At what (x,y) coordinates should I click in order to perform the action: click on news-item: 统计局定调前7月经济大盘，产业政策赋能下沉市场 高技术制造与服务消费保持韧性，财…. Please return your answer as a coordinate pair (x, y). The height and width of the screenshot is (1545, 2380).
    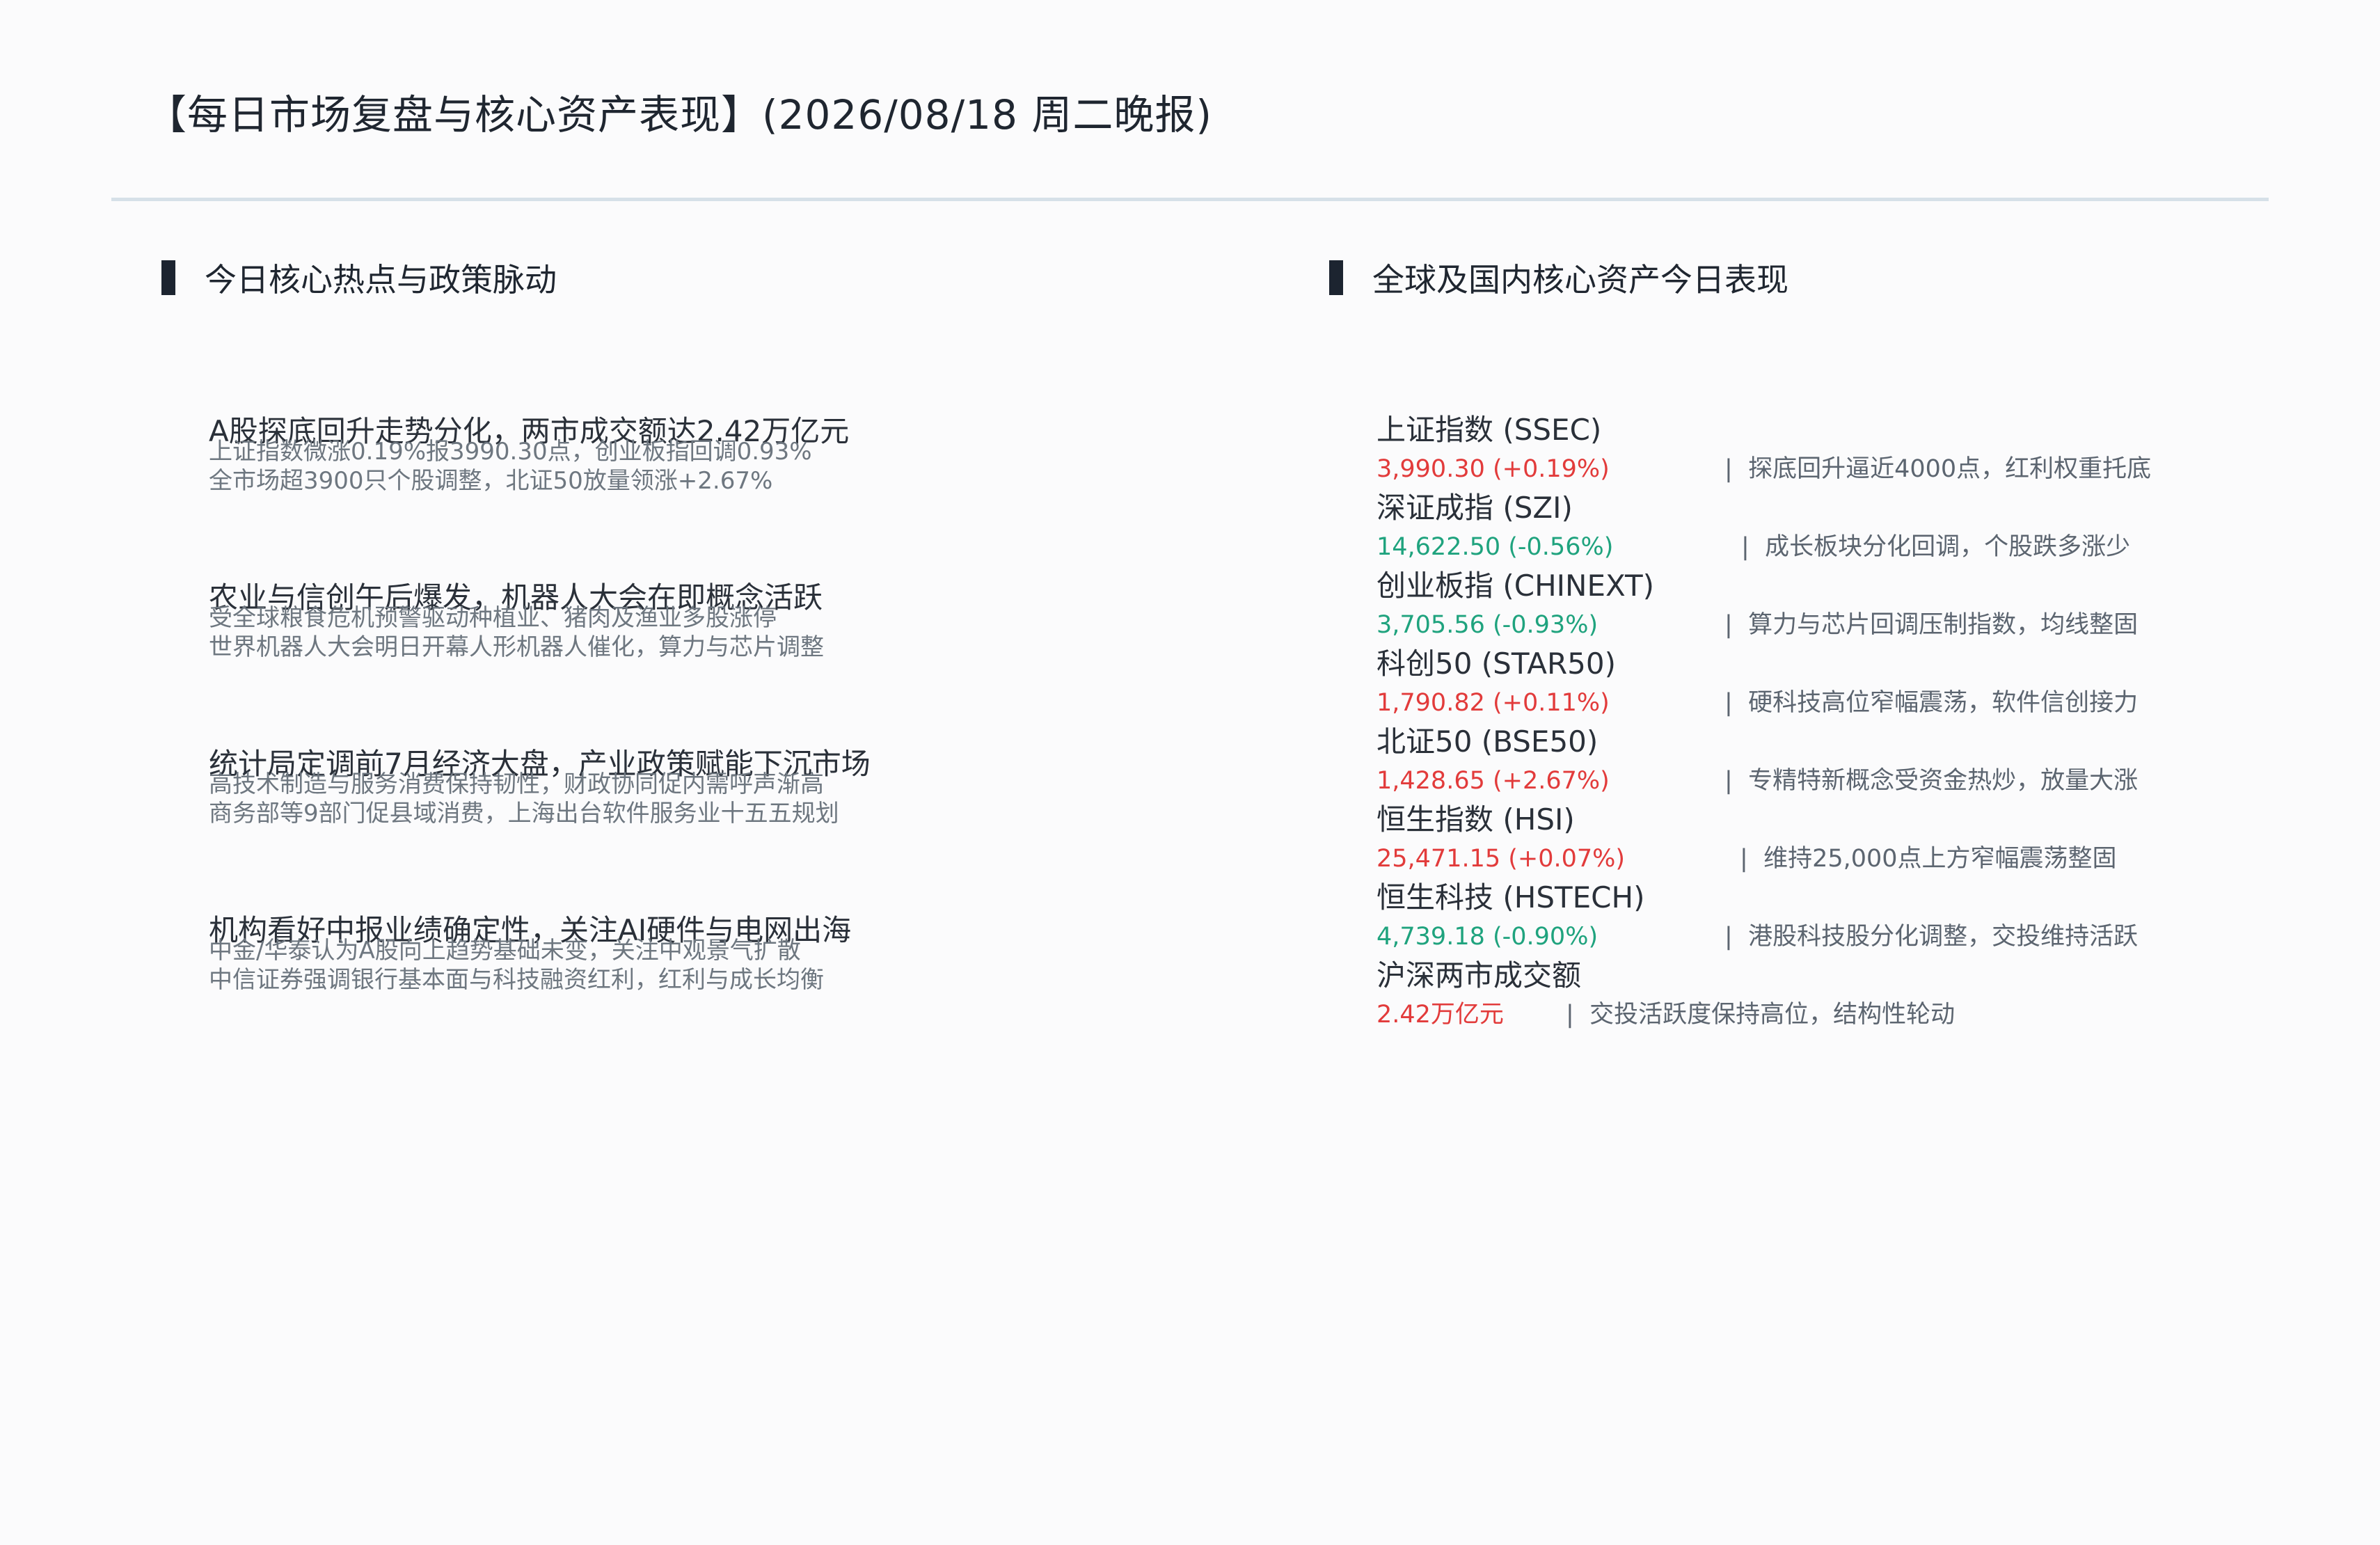
    Looking at the image, I should click on (540, 784).